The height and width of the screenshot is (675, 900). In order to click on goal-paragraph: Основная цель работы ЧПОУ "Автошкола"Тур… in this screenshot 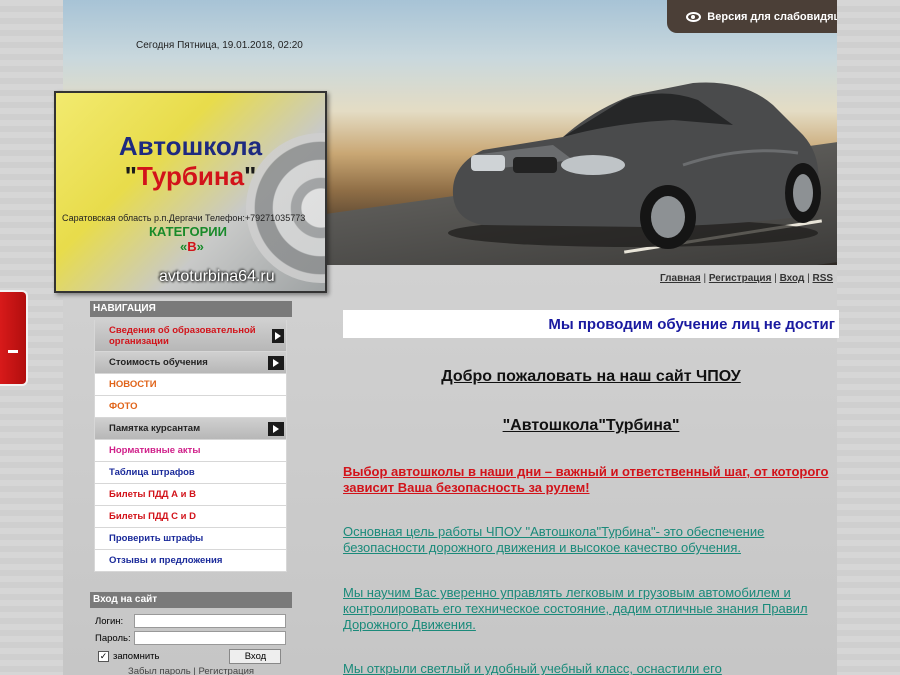, I will do `click(591, 540)`.